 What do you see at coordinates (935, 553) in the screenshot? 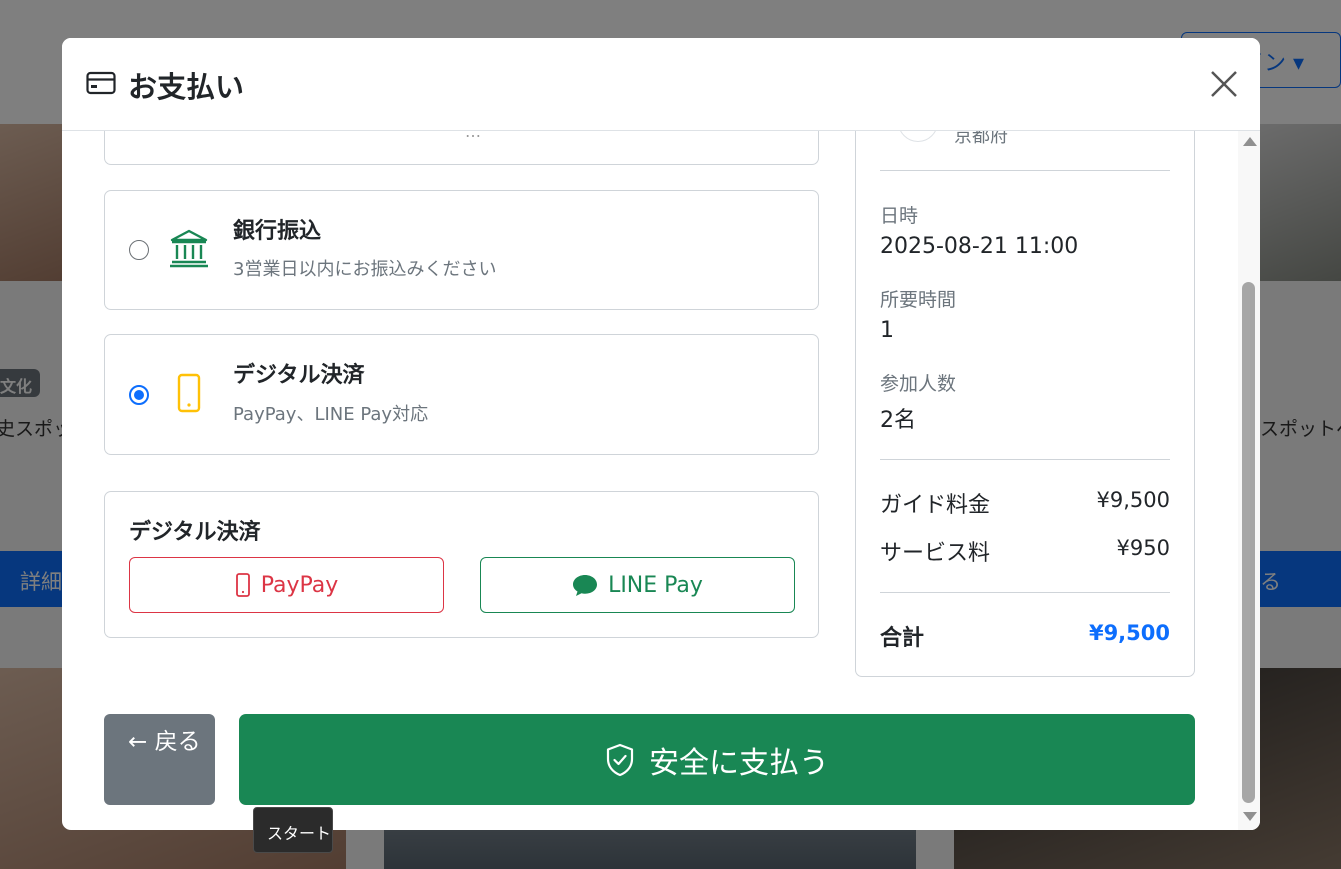
I see `service-fee-label: サービス料` at bounding box center [935, 553].